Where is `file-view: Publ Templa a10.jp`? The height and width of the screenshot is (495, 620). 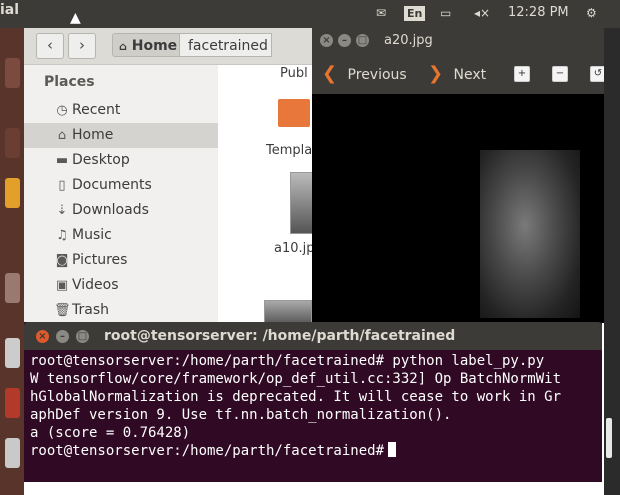
file-view: Publ Templa a10.jp is located at coordinates (271, 196).